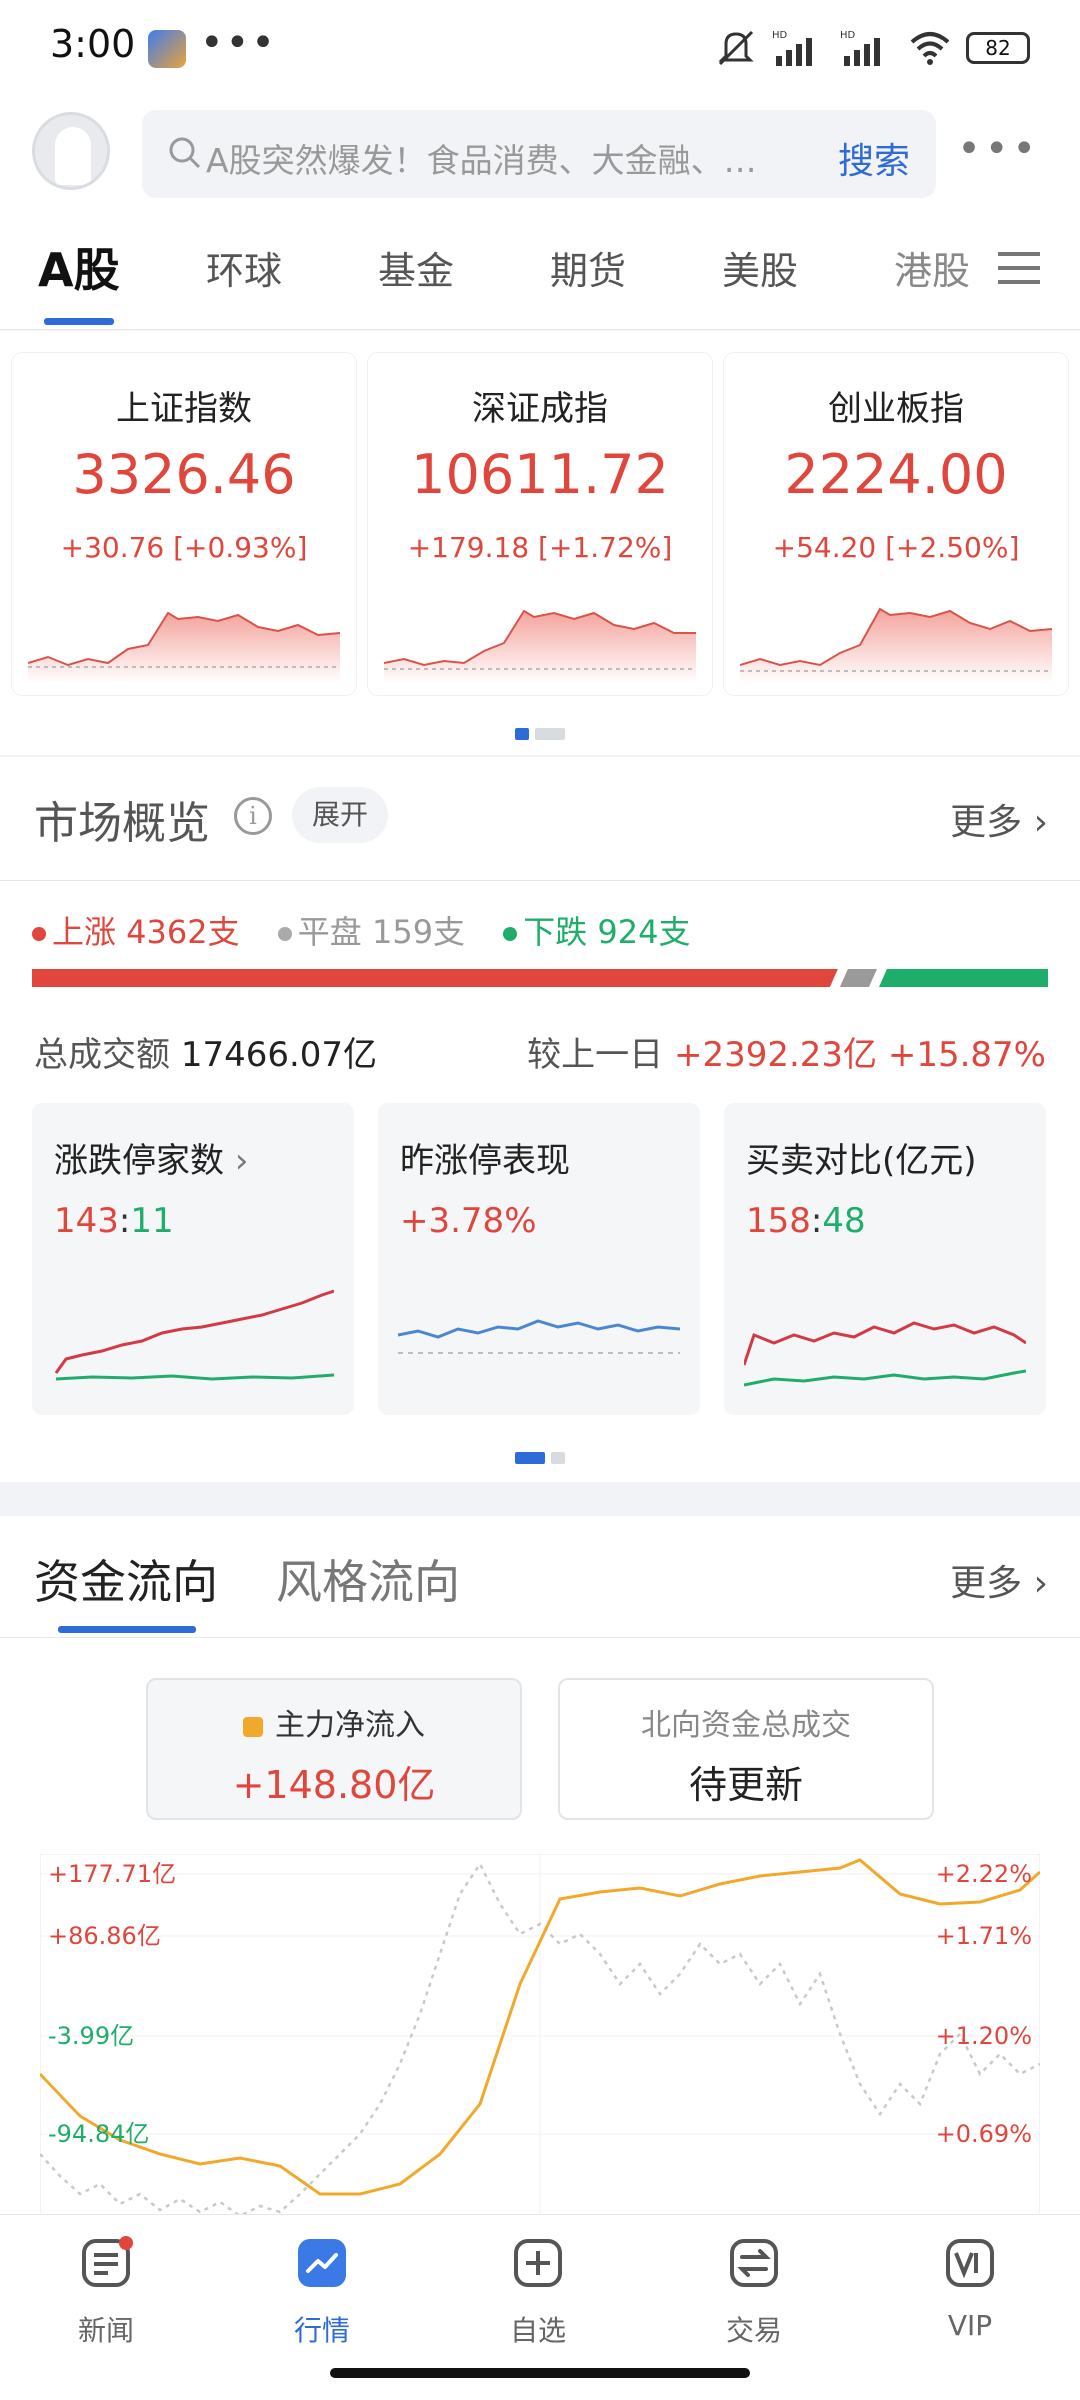  What do you see at coordinates (167, 49) in the screenshot?
I see `app-notification-icon` at bounding box center [167, 49].